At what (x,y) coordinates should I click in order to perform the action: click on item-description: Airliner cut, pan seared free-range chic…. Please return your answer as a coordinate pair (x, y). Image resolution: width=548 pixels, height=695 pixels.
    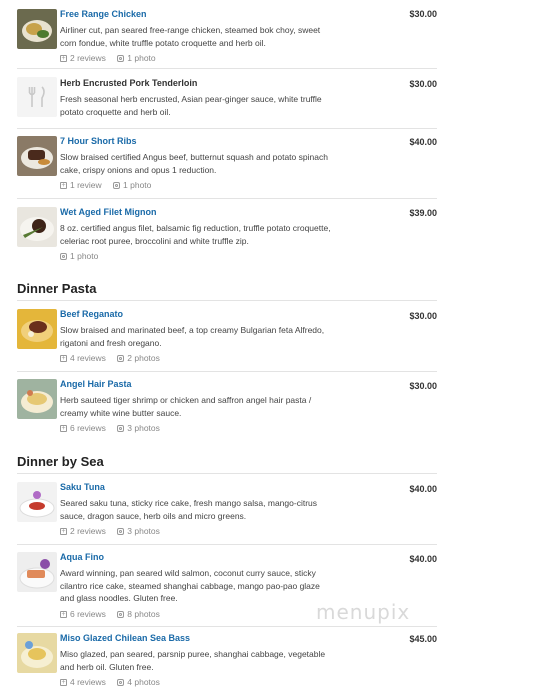
    Looking at the image, I should click on (190, 36).